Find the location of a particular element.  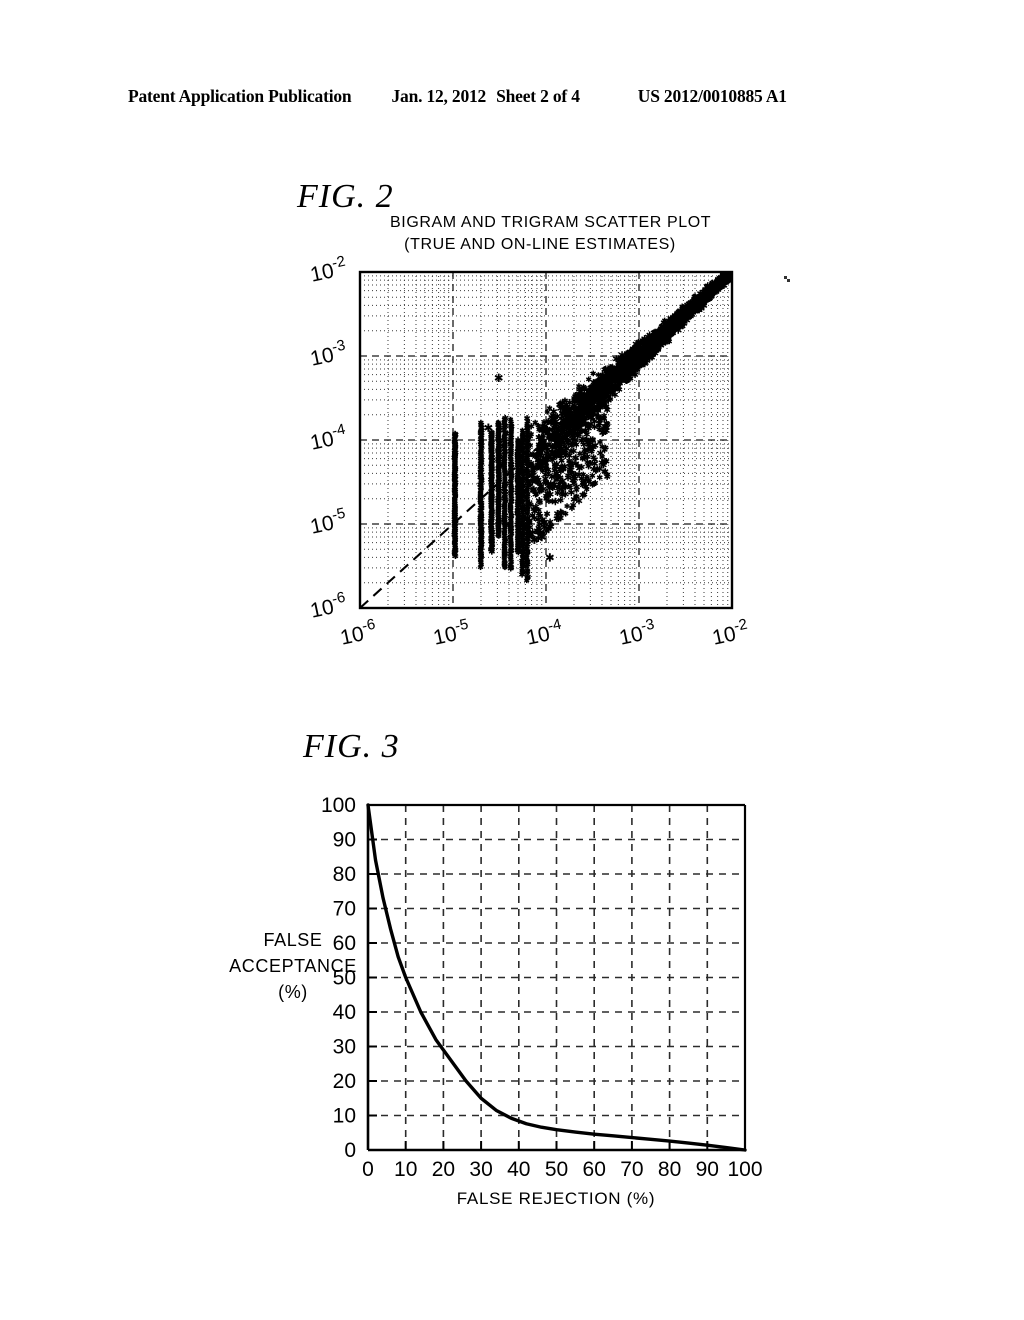

figure-2-title-line-1: BIGRAM AND TRIGRAM SCATTER PLOT is located at coordinates (551, 222).